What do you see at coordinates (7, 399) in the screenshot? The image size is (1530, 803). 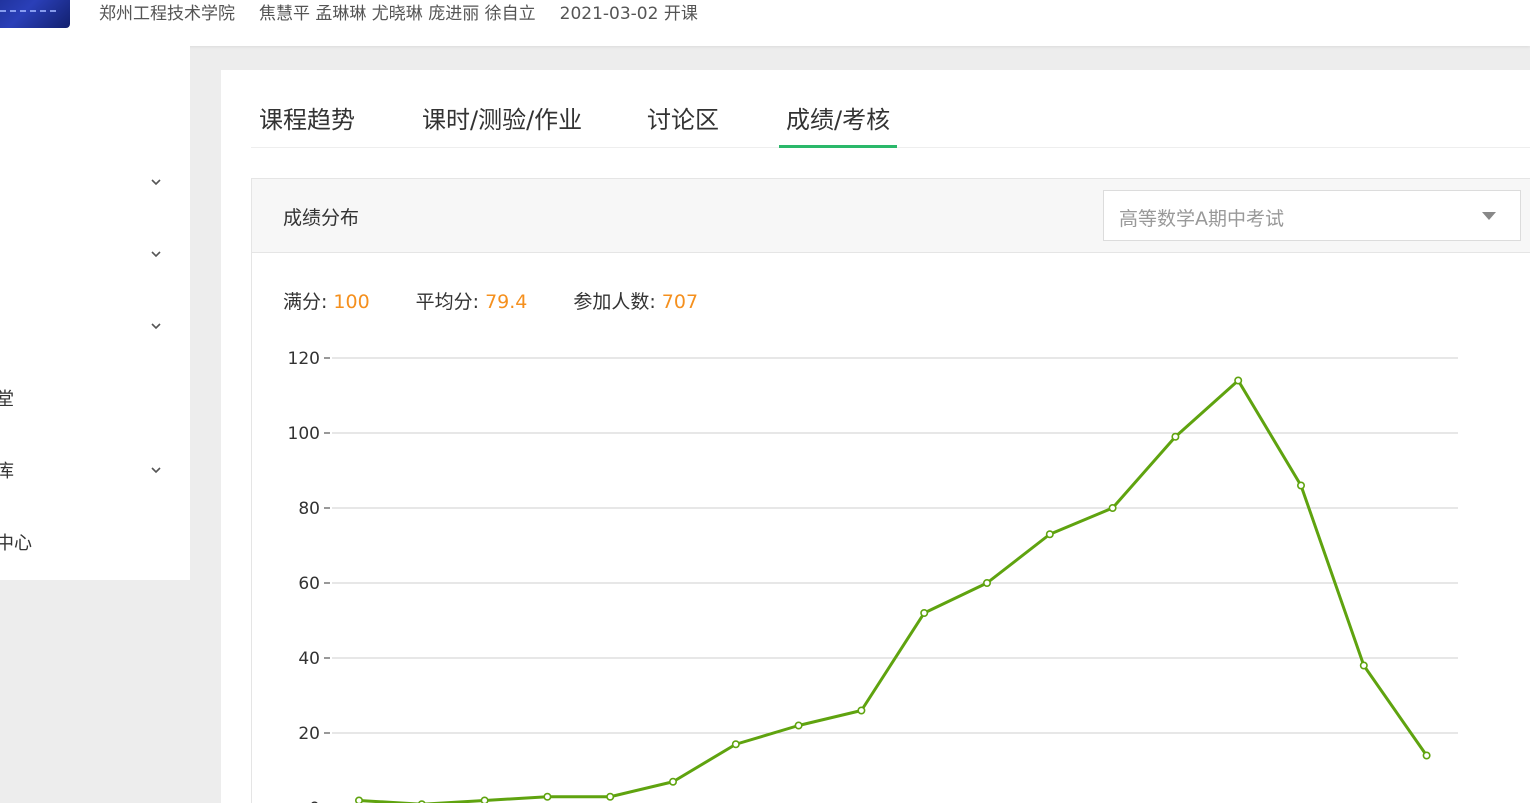 I see `sidebar-item-label: 堂` at bounding box center [7, 399].